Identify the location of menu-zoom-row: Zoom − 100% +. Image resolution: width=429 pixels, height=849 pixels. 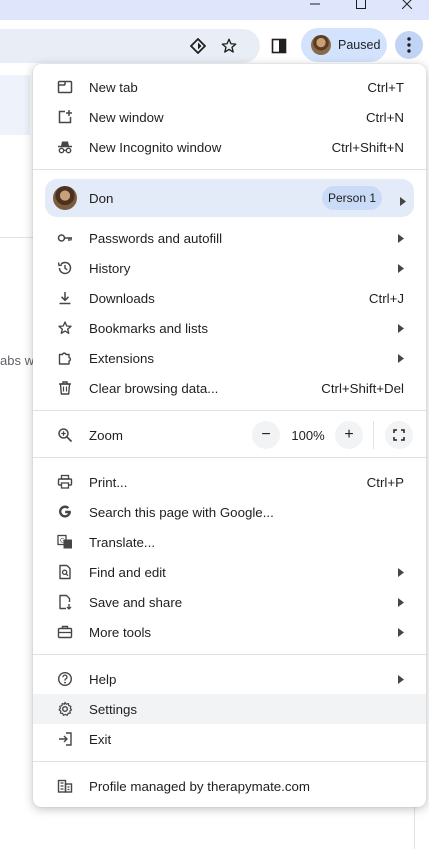
(229, 435).